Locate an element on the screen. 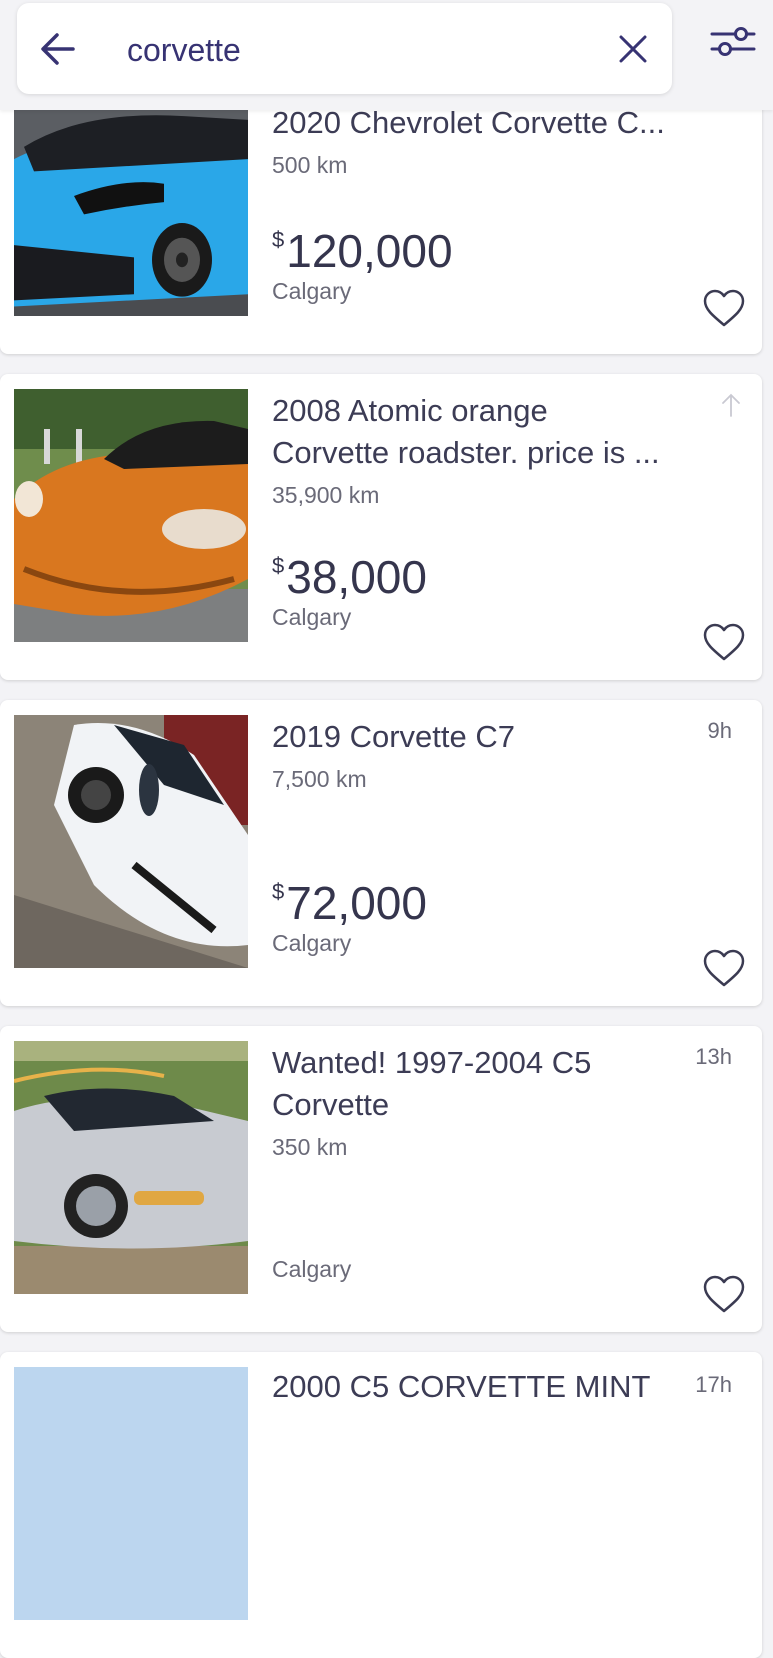 Image resolution: width=773 pixels, height=1658 pixels. close-icon is located at coordinates (633, 49).